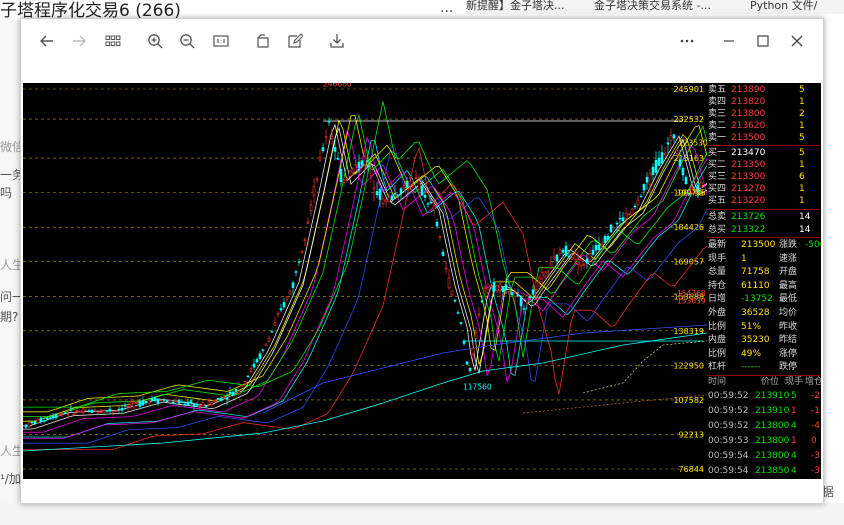  What do you see at coordinates (763, 41) in the screenshot?
I see `maximize-icon` at bounding box center [763, 41].